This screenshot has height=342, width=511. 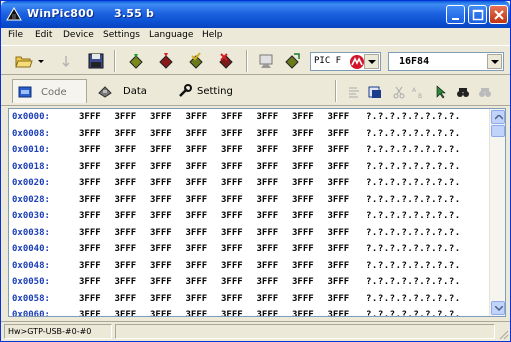 What do you see at coordinates (292, 61) in the screenshot?
I see `detect-device-icon` at bounding box center [292, 61].